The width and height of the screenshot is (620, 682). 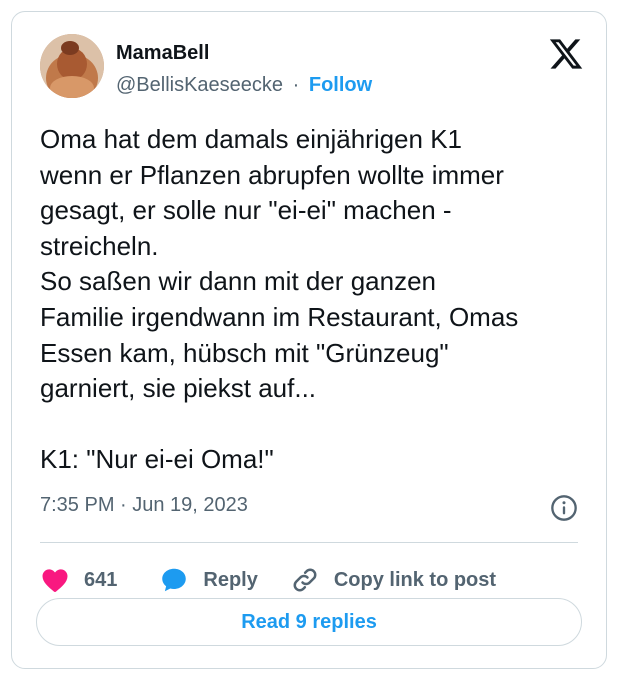 What do you see at coordinates (309, 622) in the screenshot?
I see `read-replies-button: Read 9 replies` at bounding box center [309, 622].